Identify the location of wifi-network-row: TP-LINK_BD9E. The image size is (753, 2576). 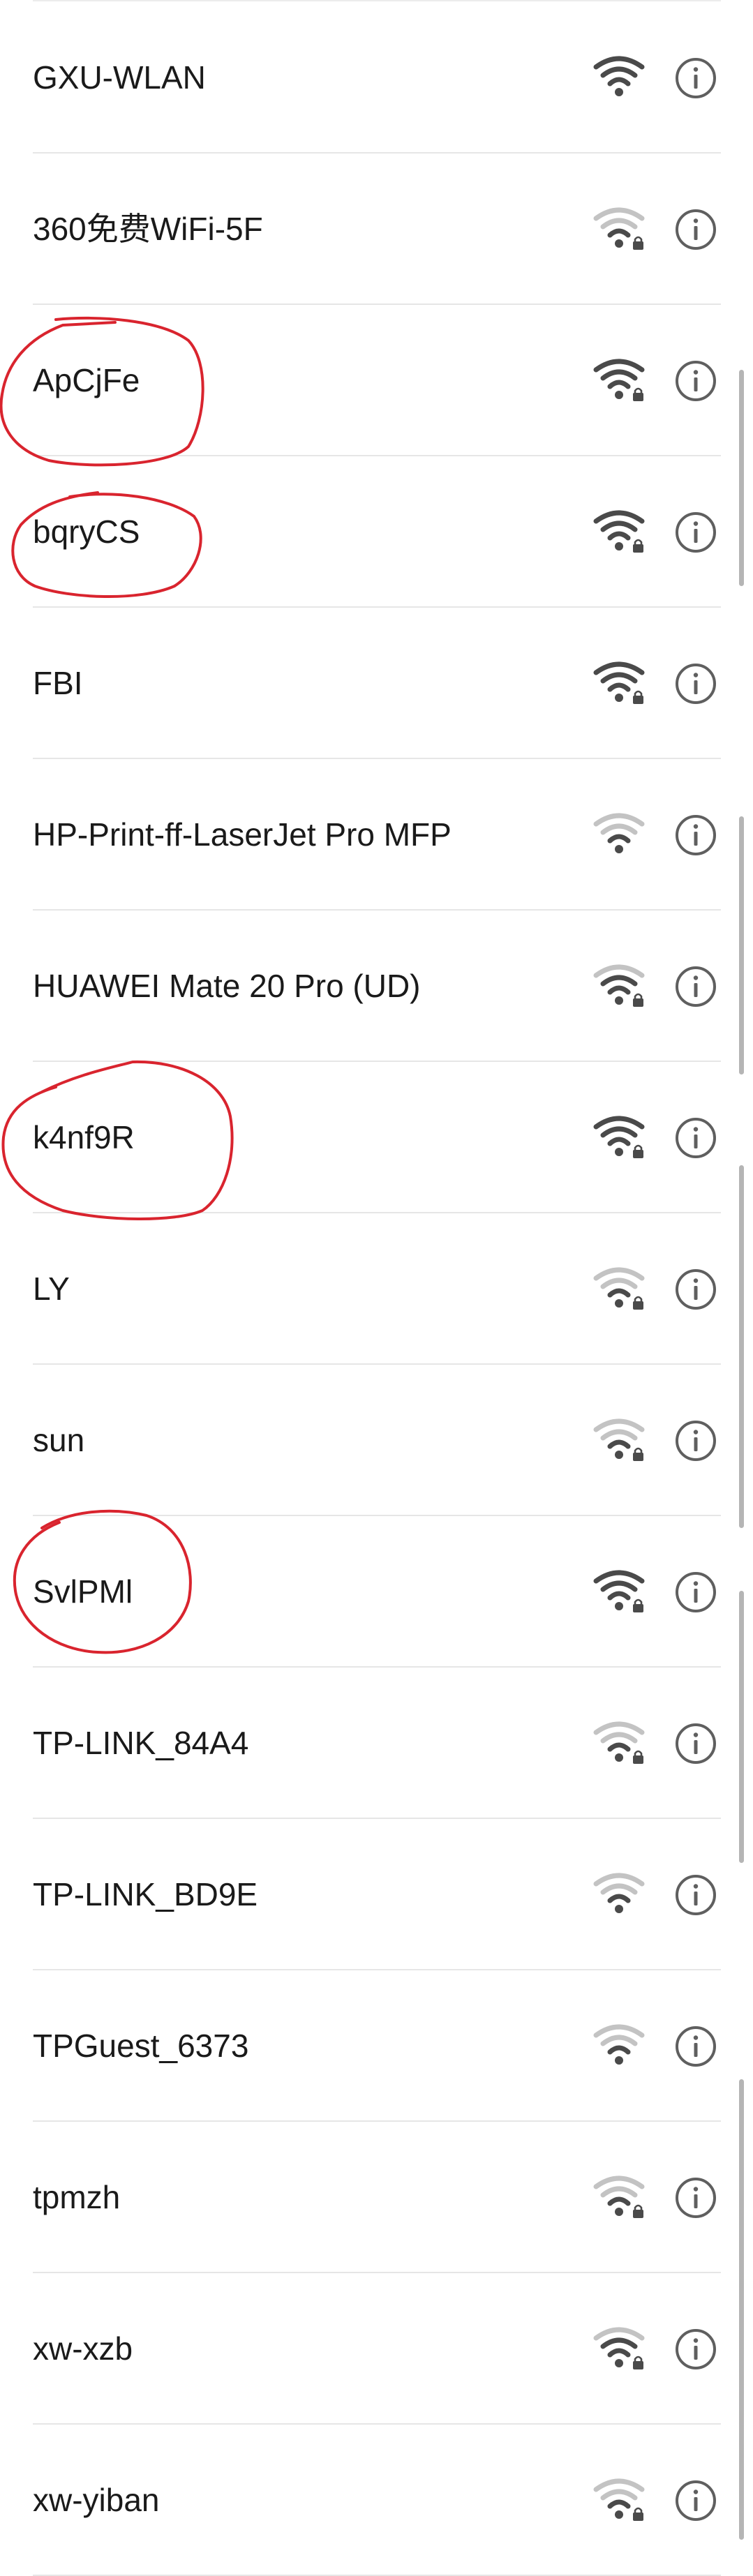
(376, 1894).